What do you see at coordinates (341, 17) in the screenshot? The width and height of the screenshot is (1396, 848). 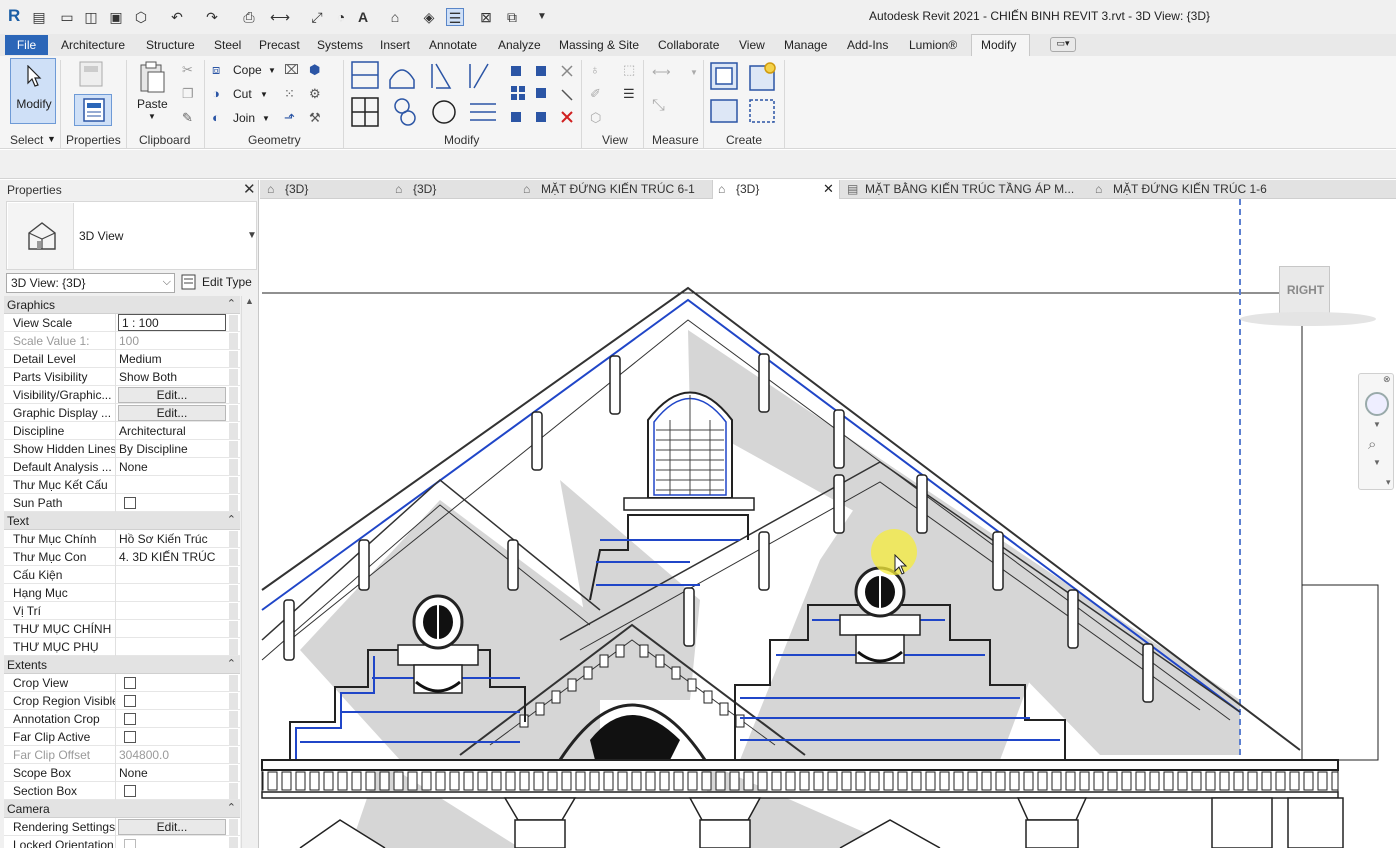 I see `tag-icon: ◔` at bounding box center [341, 17].